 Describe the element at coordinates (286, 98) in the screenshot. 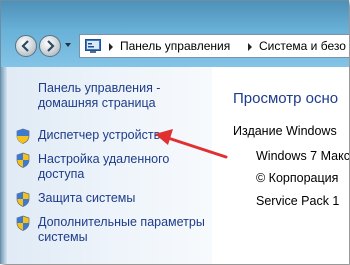

I see `page-title: Просмотр осно` at that location.